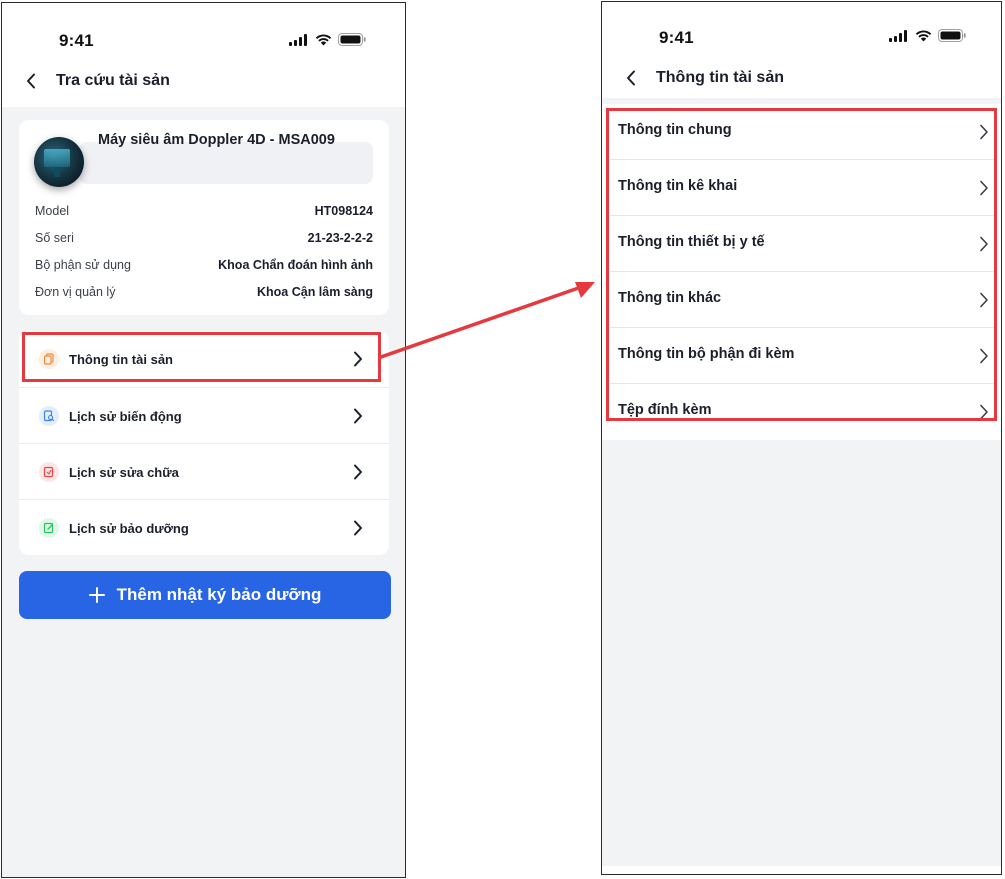 This screenshot has height=879, width=1005. Describe the element at coordinates (675, 130) in the screenshot. I see `info-item-label: Thông tin chung` at that location.